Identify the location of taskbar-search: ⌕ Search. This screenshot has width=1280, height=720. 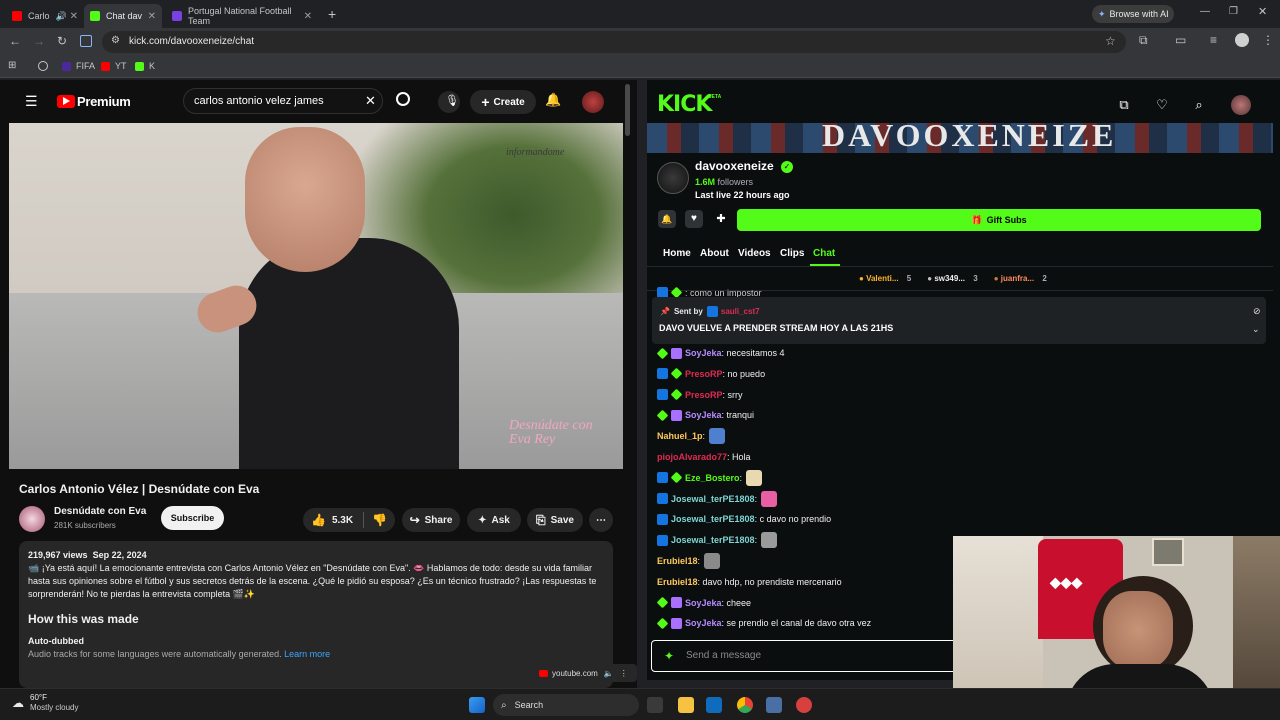
(566, 705).